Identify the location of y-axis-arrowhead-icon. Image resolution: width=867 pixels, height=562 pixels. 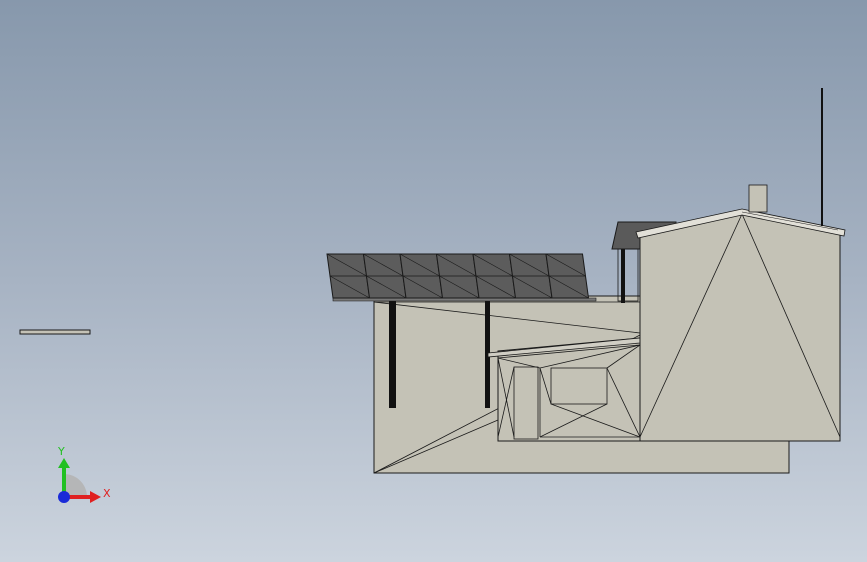
(64, 463).